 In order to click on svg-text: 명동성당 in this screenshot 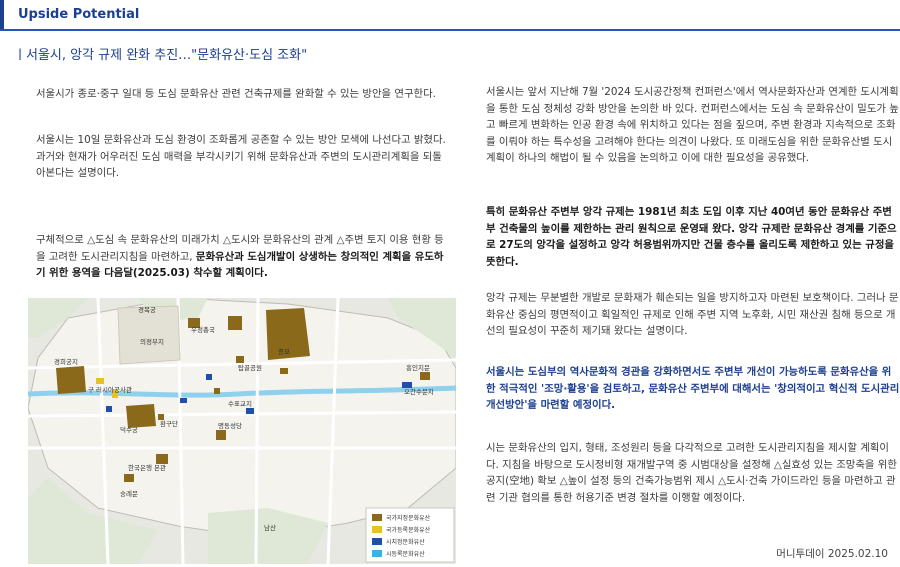, I will do `click(230, 425)`.